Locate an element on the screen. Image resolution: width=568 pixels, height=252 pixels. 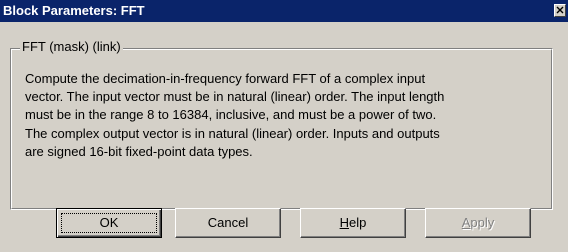
close-button is located at coordinates (560, 10).